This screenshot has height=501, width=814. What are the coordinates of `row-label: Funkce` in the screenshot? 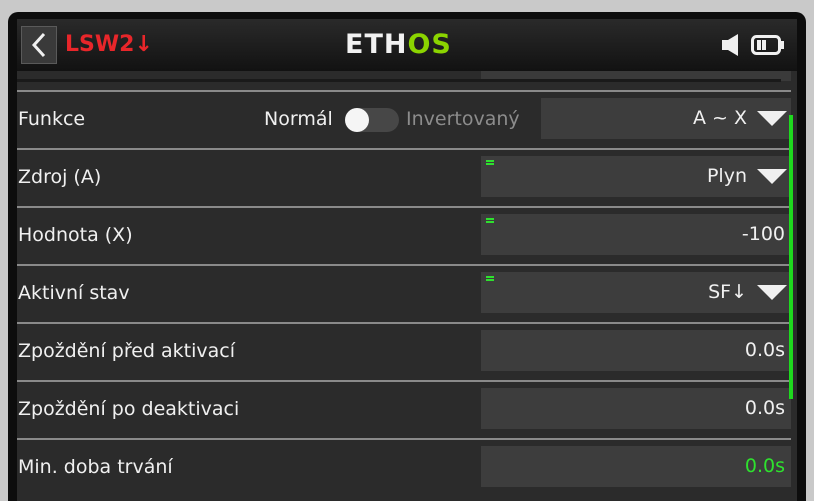 It's located at (52, 119).